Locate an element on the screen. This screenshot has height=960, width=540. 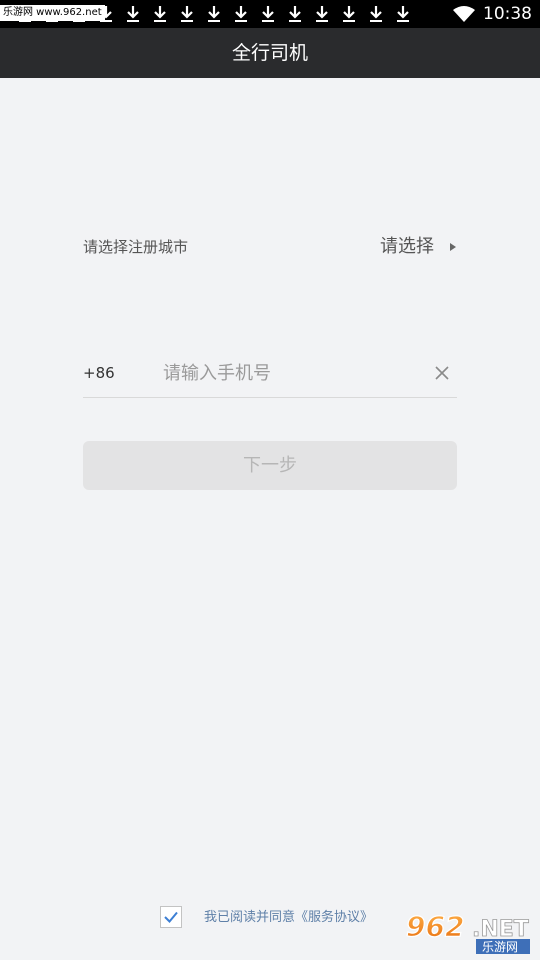
page-title: 全行司机 is located at coordinates (269, 53).